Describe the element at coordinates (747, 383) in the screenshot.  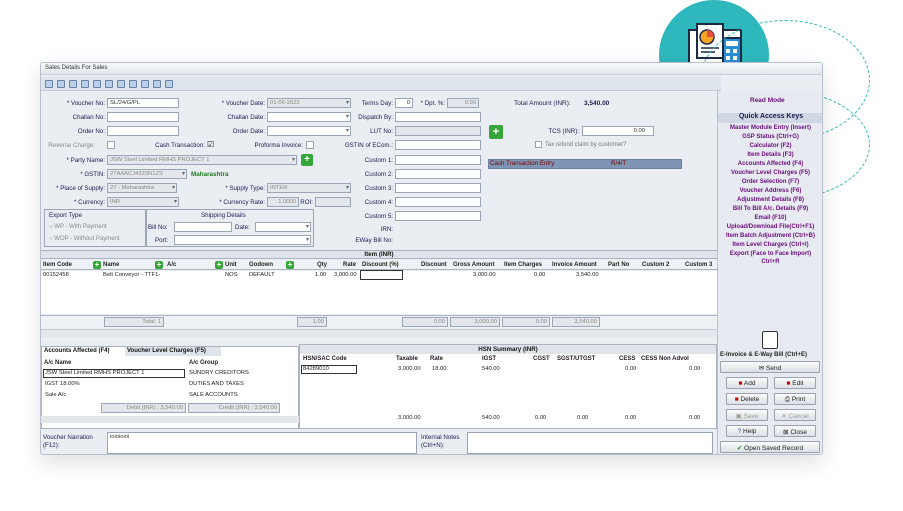
I see `add-button: ■ Add` at that location.